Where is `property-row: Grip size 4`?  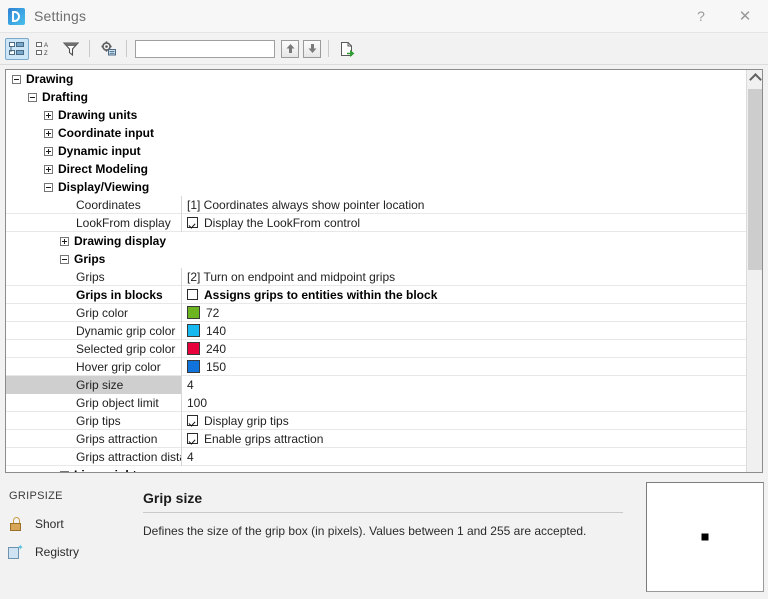
property-row: Grip size 4 is located at coordinates (376, 384).